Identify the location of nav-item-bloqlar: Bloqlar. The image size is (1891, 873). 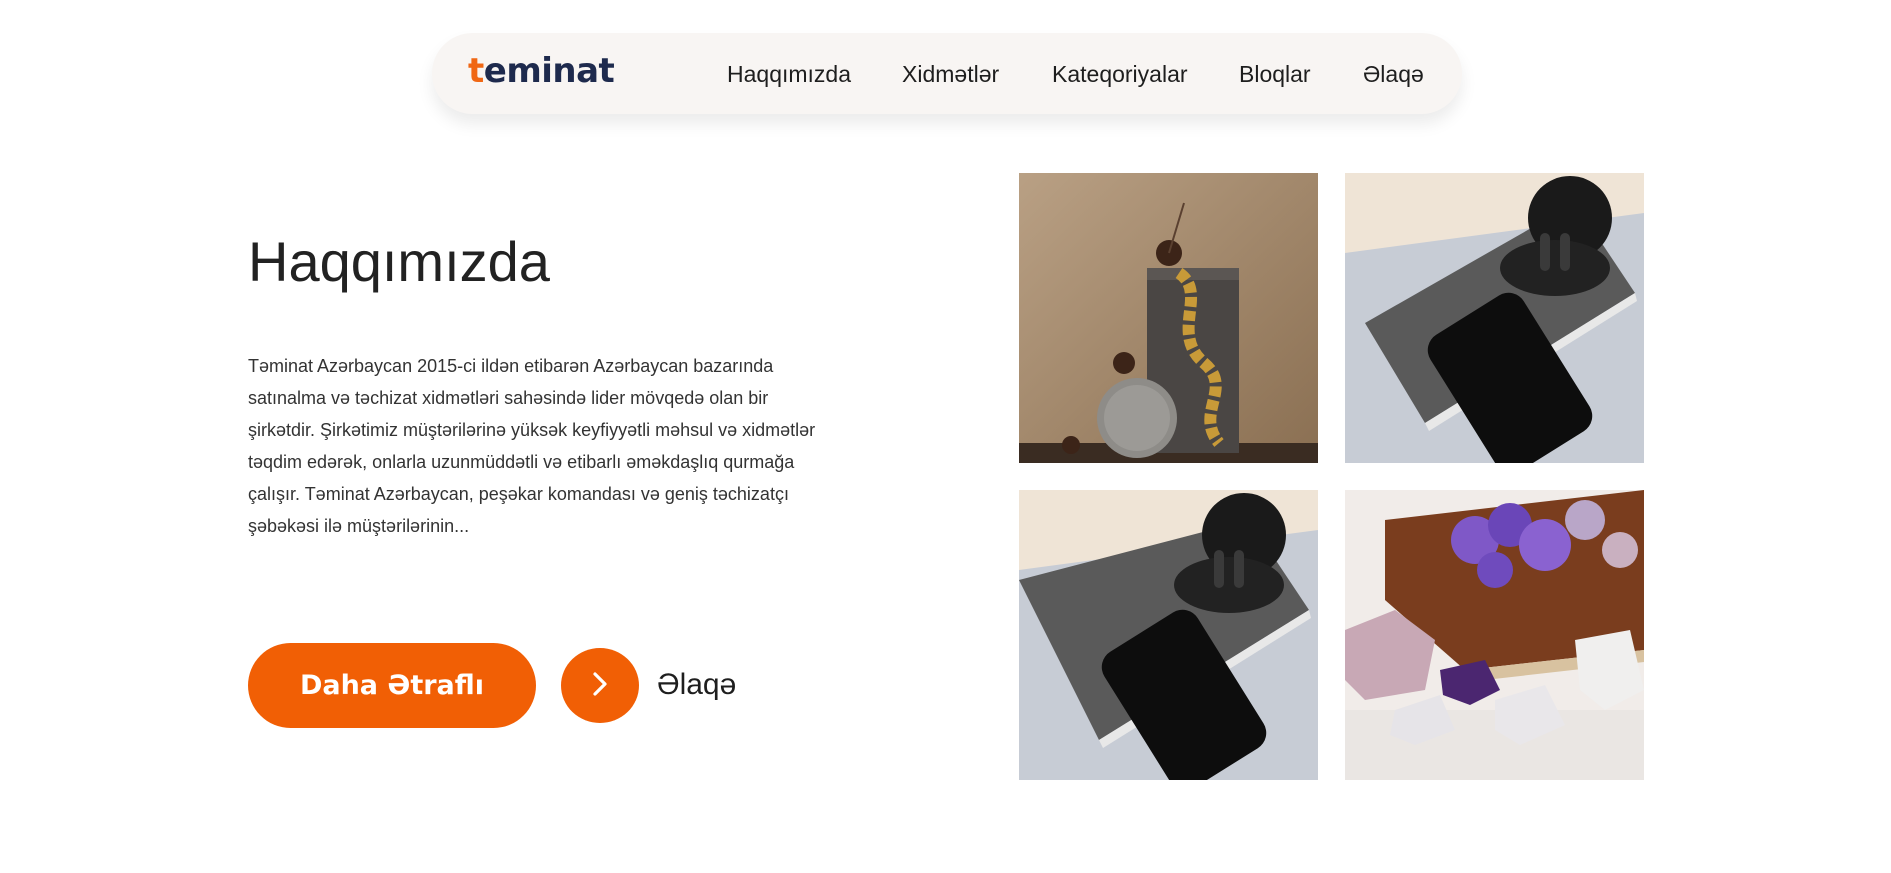
(1275, 74).